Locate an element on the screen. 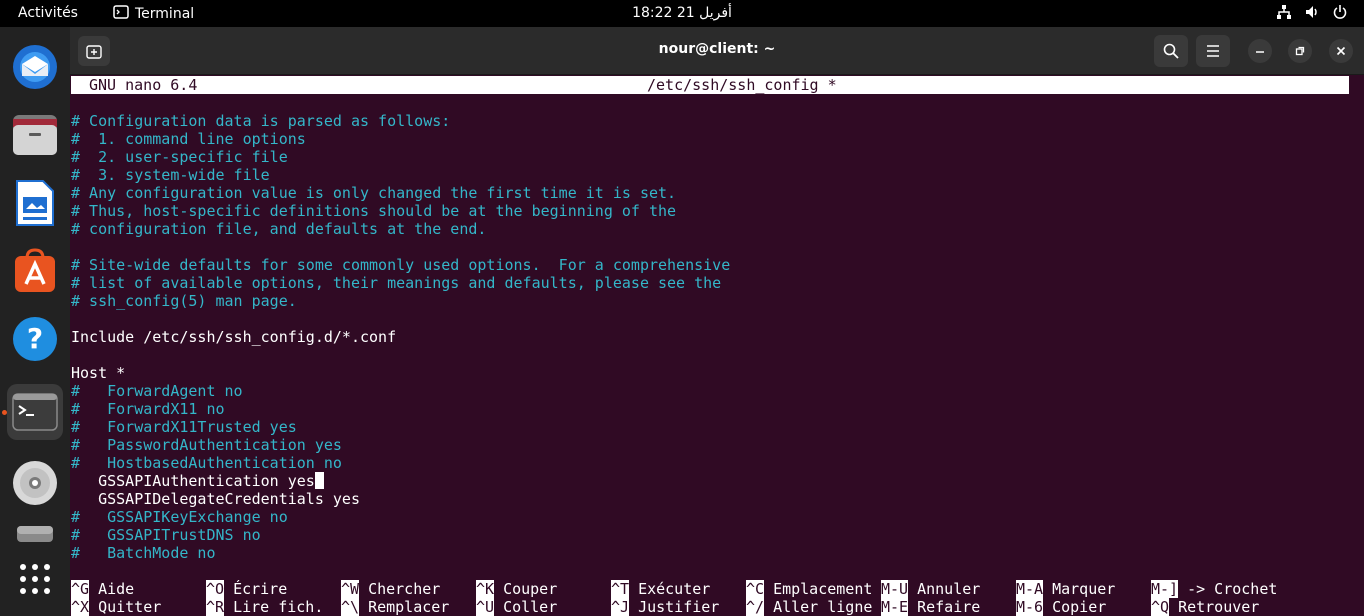  nano-filename: /etc/ssh/ssh_config * is located at coordinates (742, 85).